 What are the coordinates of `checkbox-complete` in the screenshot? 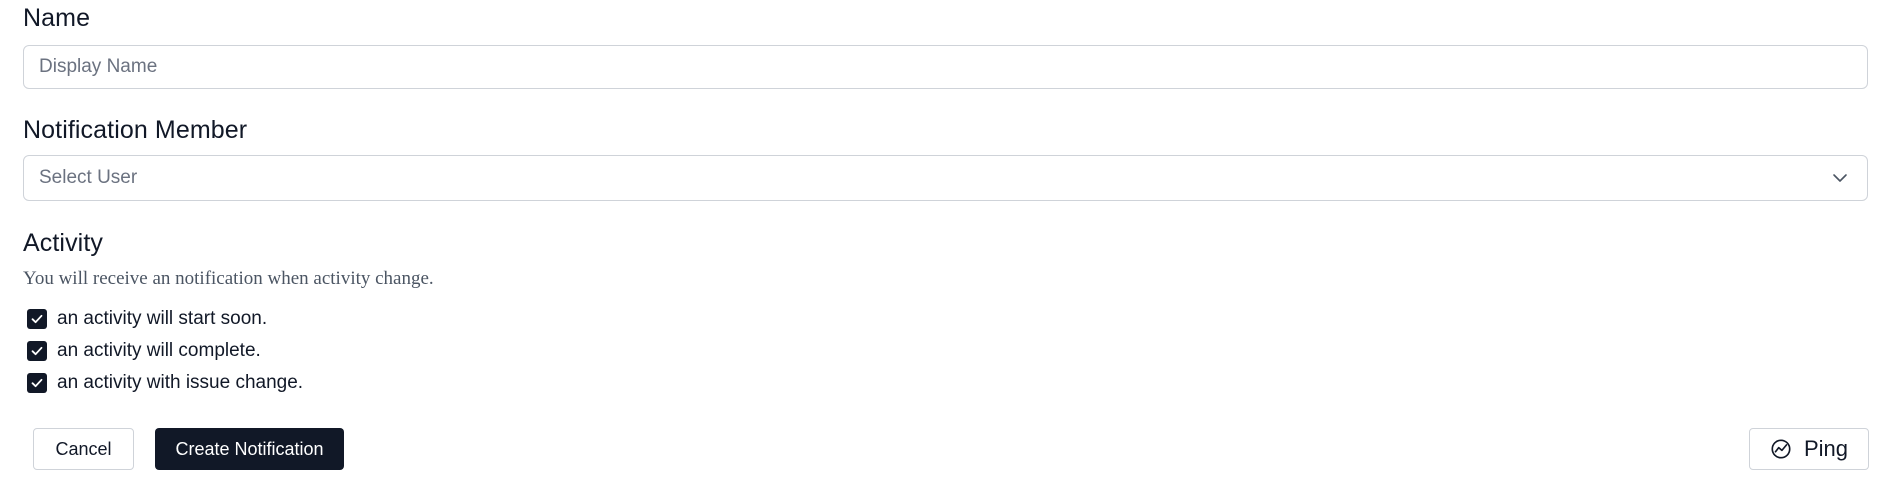 It's located at (37, 351).